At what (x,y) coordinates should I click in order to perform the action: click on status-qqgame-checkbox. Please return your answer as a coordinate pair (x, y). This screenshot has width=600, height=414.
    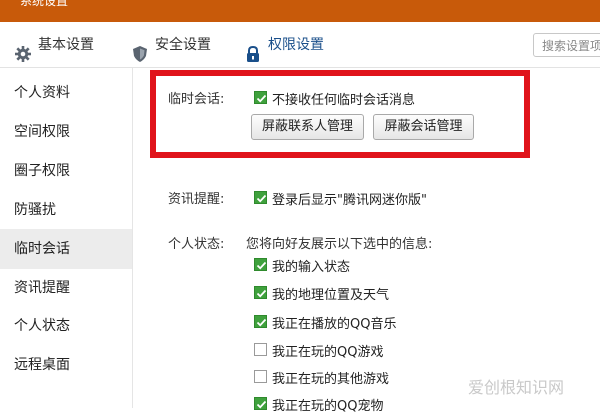
    Looking at the image, I should click on (260, 349).